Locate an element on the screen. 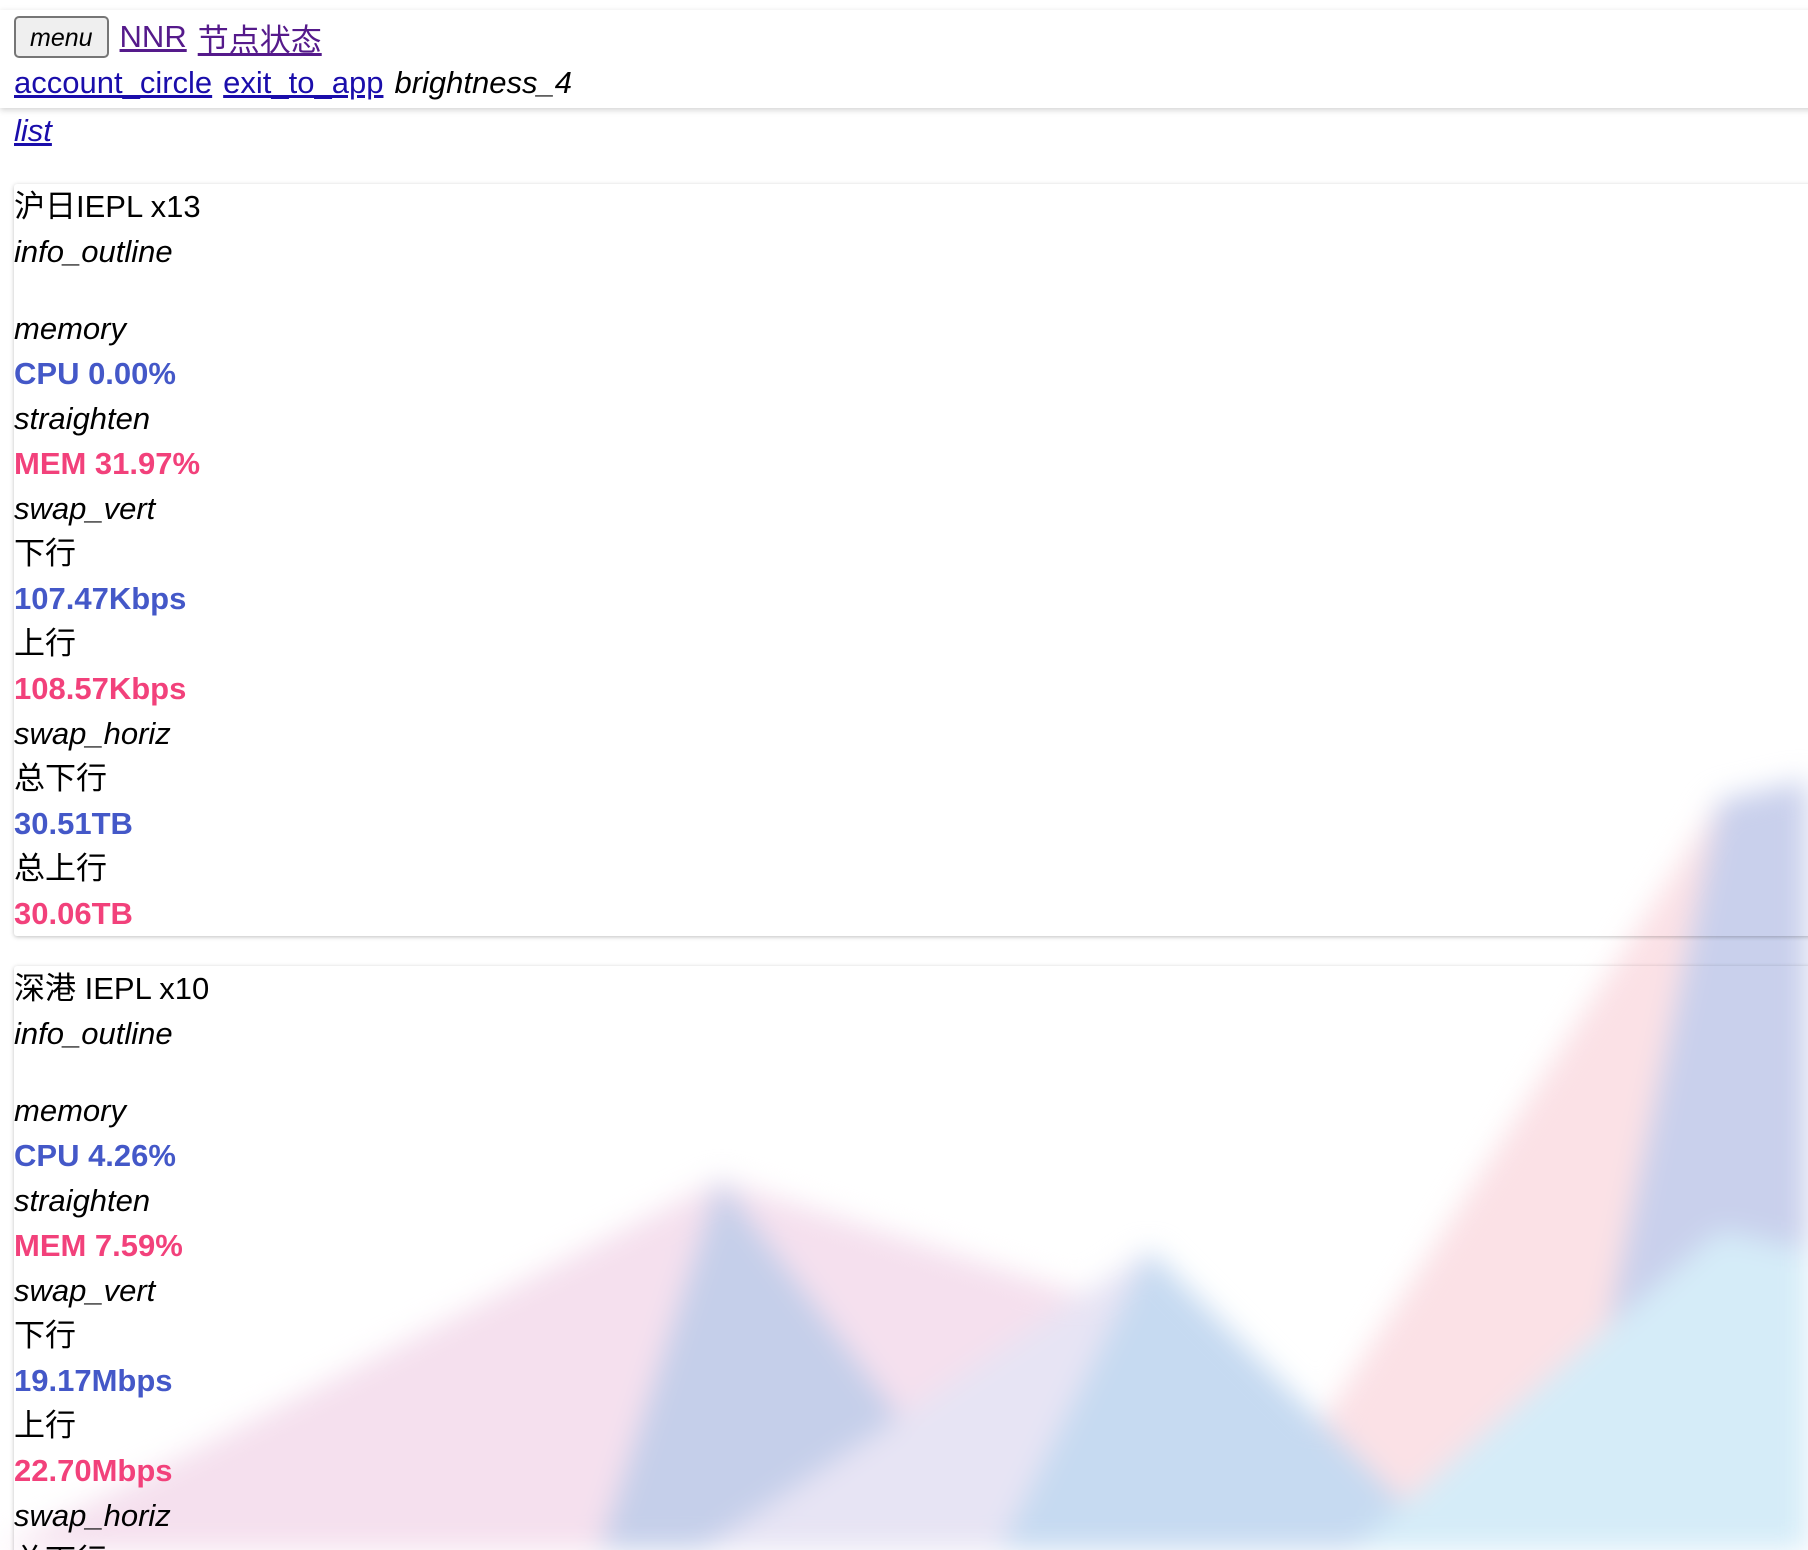 Image resolution: width=1808 pixels, height=1550 pixels. total-down-value: 30.51TB is located at coordinates (73, 823).